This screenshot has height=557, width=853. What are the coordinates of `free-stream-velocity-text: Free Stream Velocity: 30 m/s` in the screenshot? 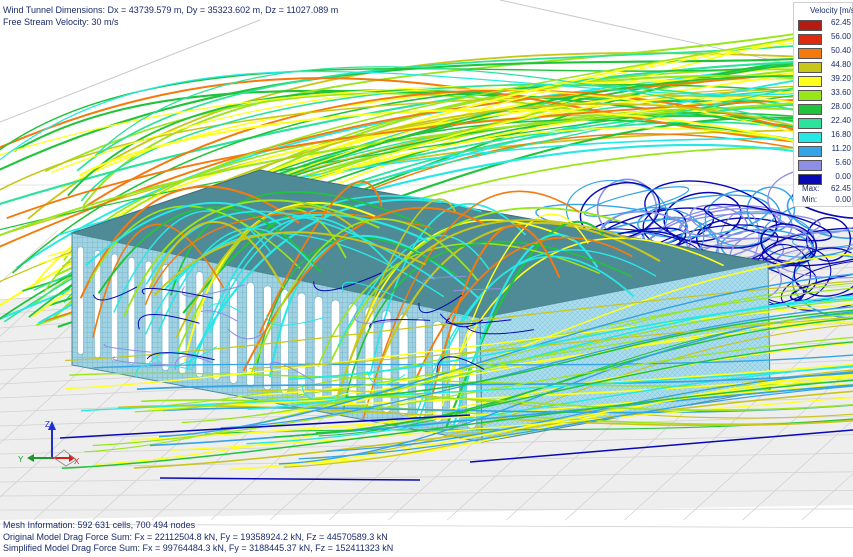 It's located at (61, 22).